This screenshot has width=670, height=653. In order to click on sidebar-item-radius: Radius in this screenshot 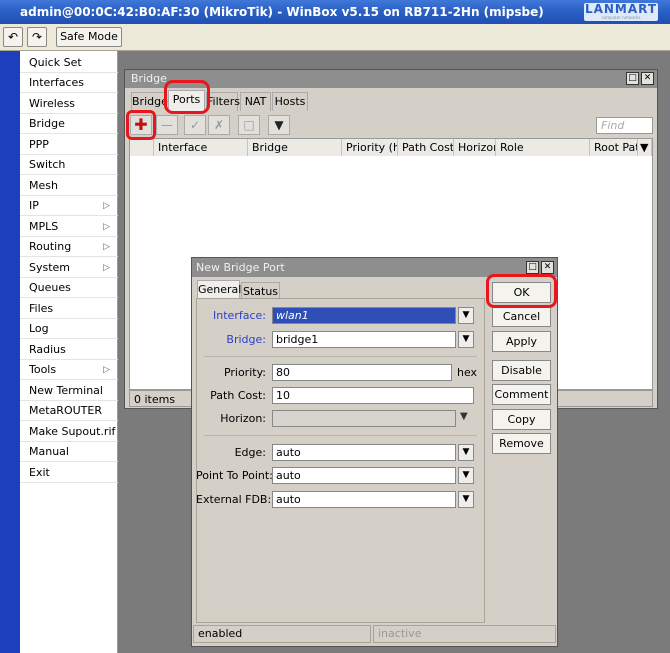, I will do `click(69, 350)`.